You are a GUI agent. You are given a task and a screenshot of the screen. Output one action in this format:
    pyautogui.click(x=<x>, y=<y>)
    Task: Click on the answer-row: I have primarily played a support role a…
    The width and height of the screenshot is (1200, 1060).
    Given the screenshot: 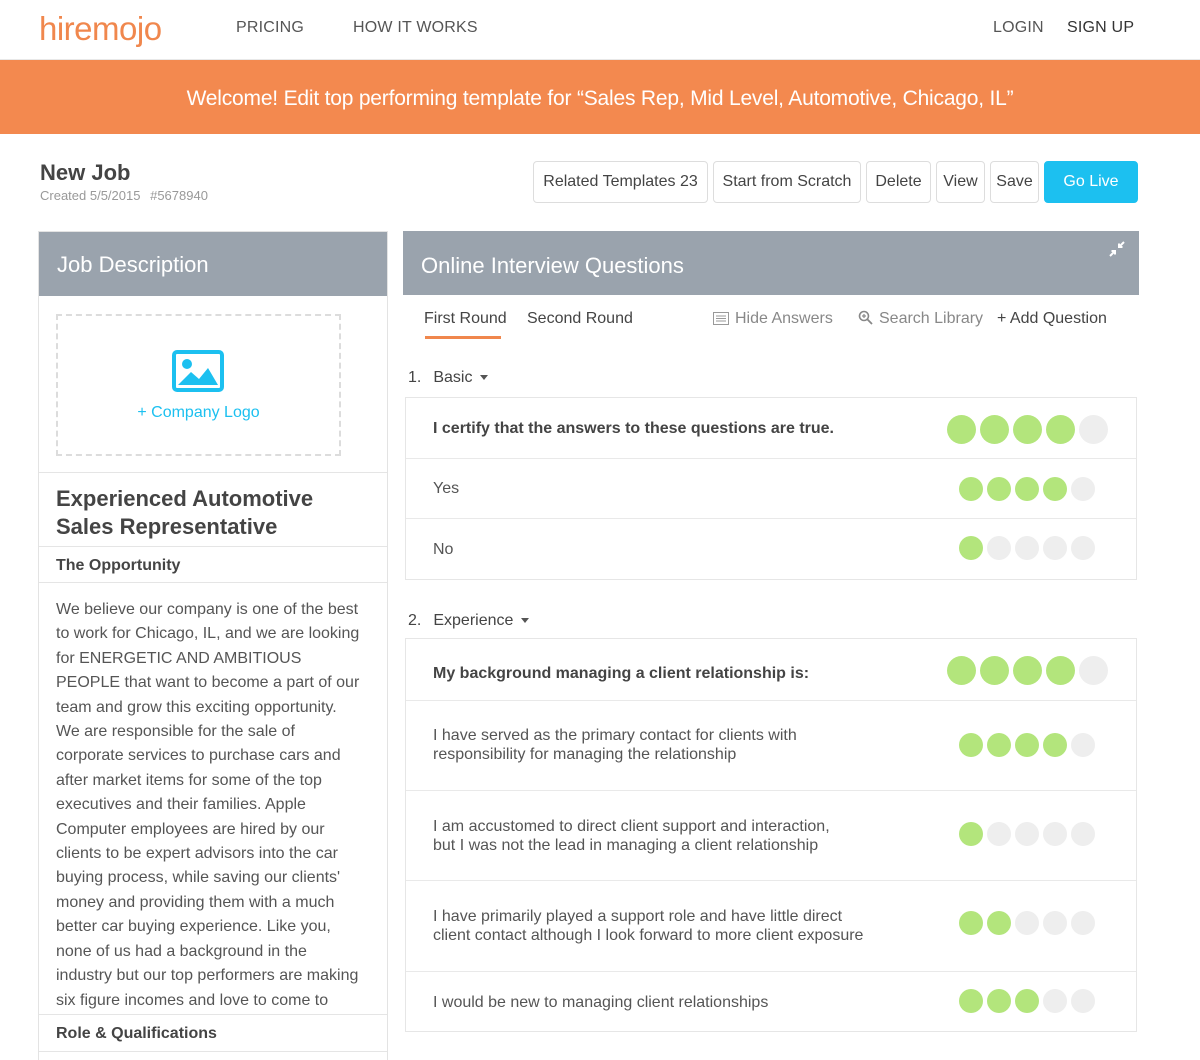 What is the action you would take?
    pyautogui.click(x=771, y=926)
    